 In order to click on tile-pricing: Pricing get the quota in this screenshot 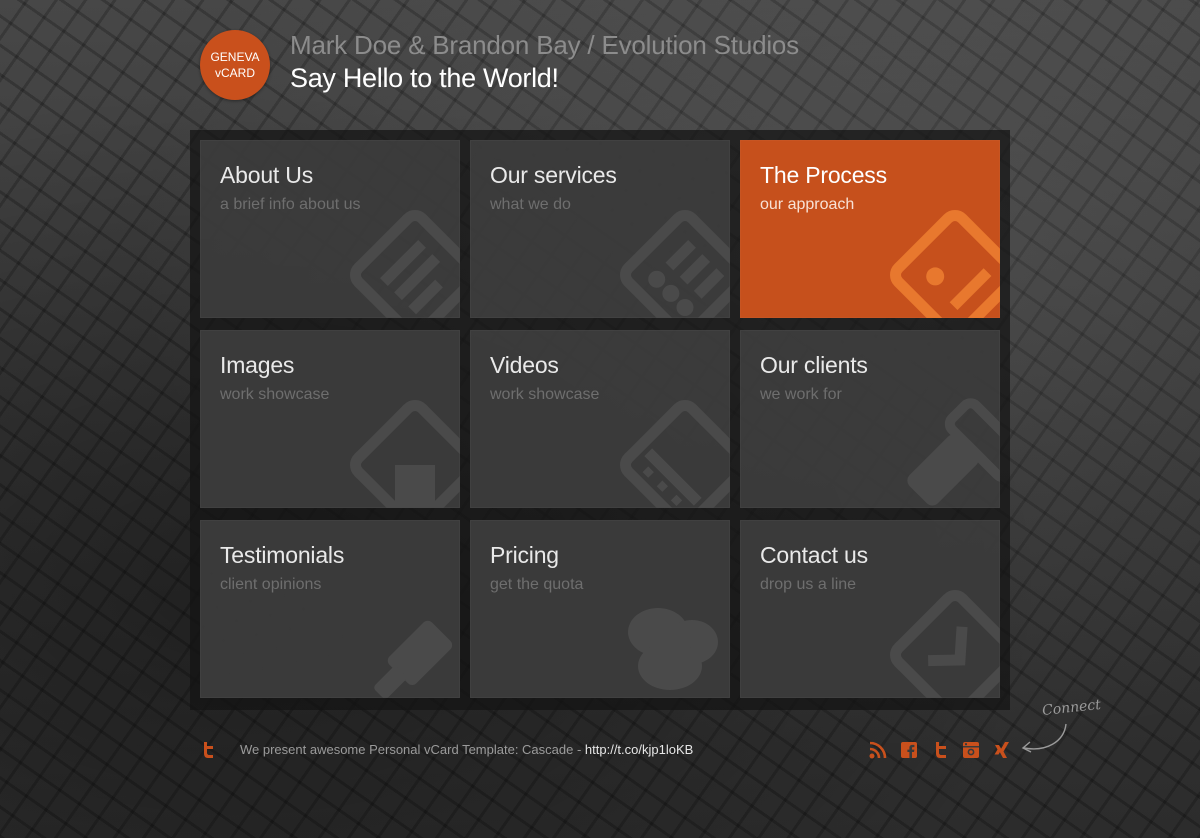, I will do `click(600, 609)`.